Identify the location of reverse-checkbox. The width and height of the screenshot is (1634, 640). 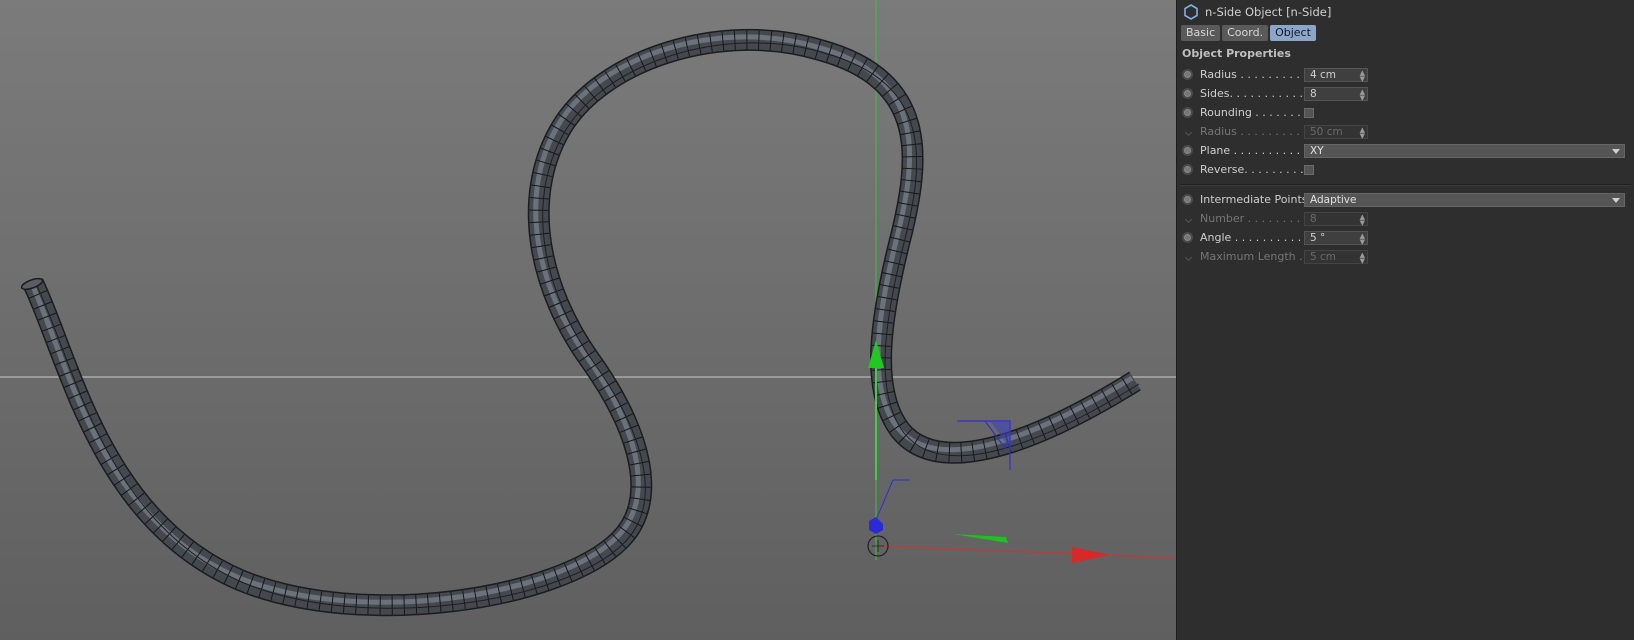
(1309, 169).